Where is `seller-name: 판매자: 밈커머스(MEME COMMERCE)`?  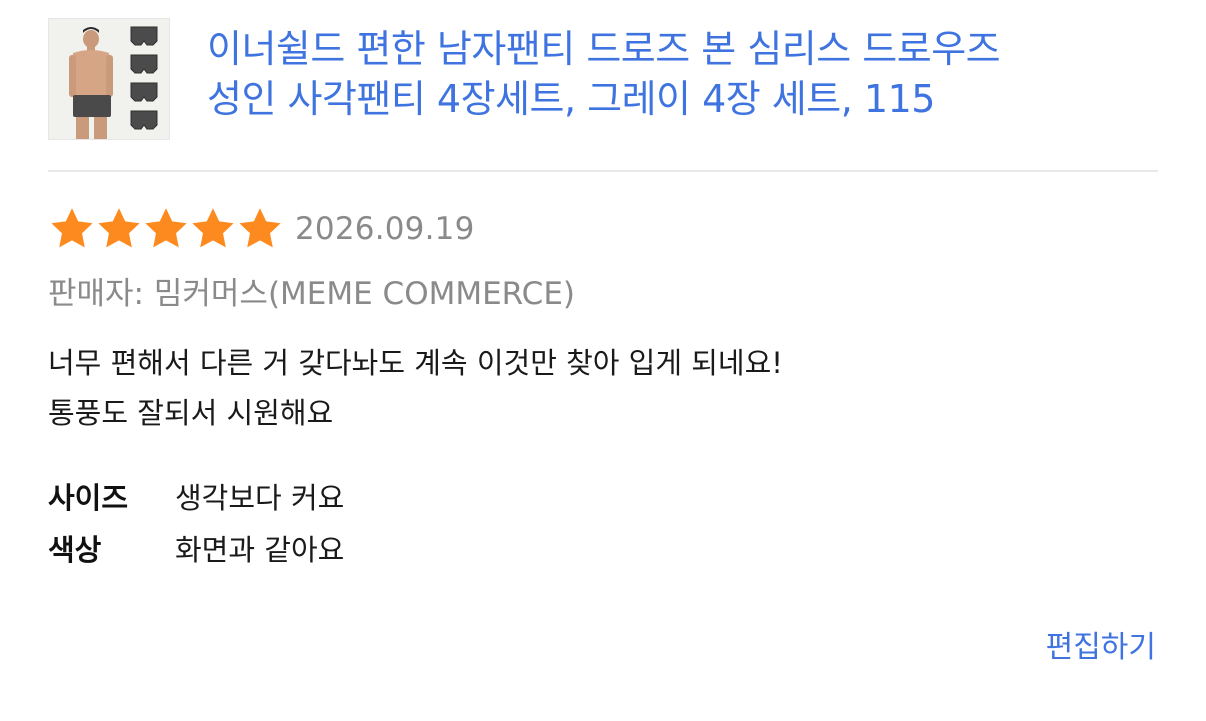
seller-name: 판매자: 밈커머스(MEME COMMERCE) is located at coordinates (312, 294).